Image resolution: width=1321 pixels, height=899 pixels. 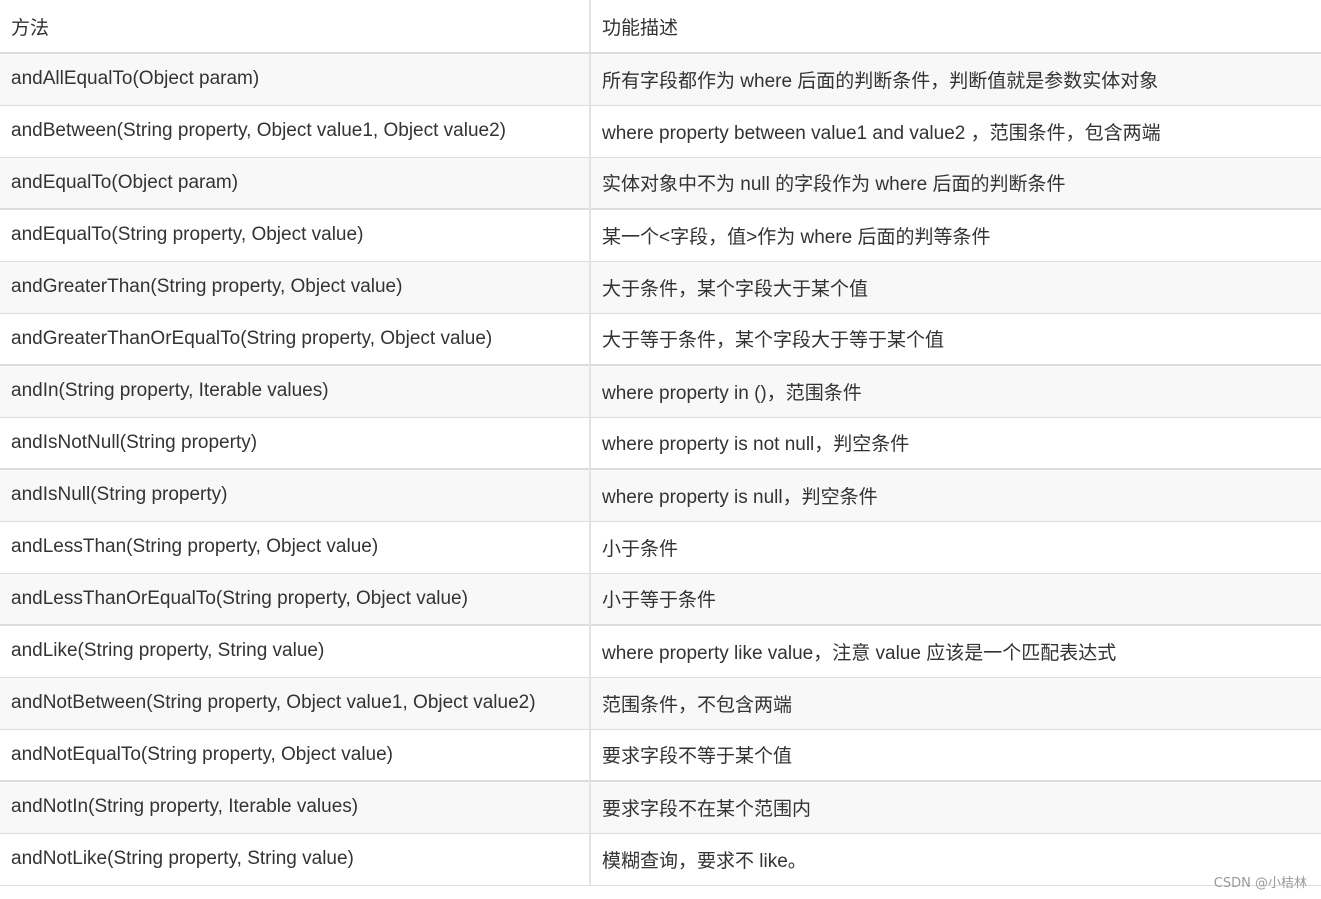 What do you see at coordinates (955, 807) in the screenshot?
I see `description-cell: 要求字段不在某个范围内` at bounding box center [955, 807].